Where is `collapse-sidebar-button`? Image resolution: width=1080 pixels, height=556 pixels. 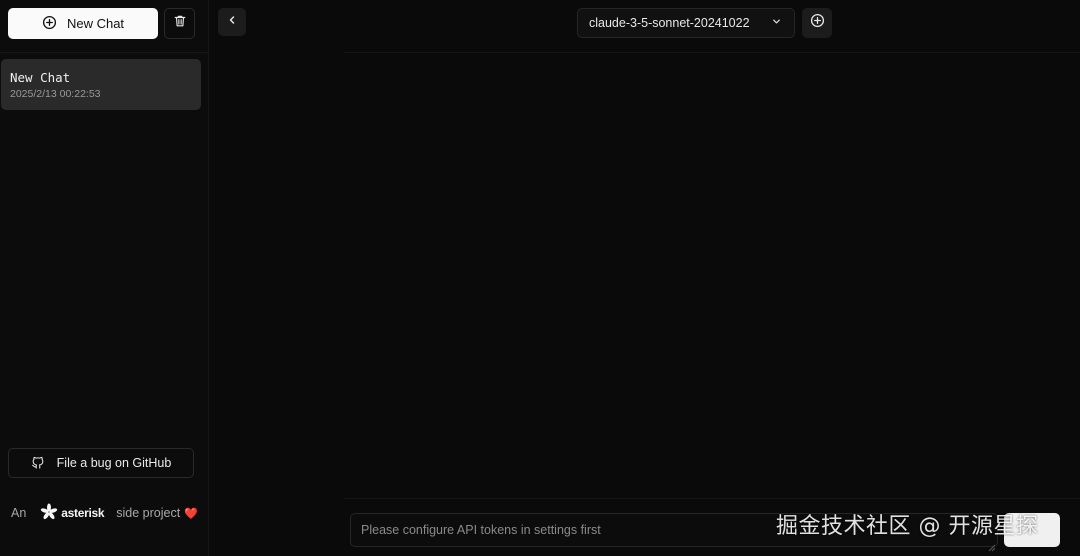
collapse-sidebar-button is located at coordinates (232, 22).